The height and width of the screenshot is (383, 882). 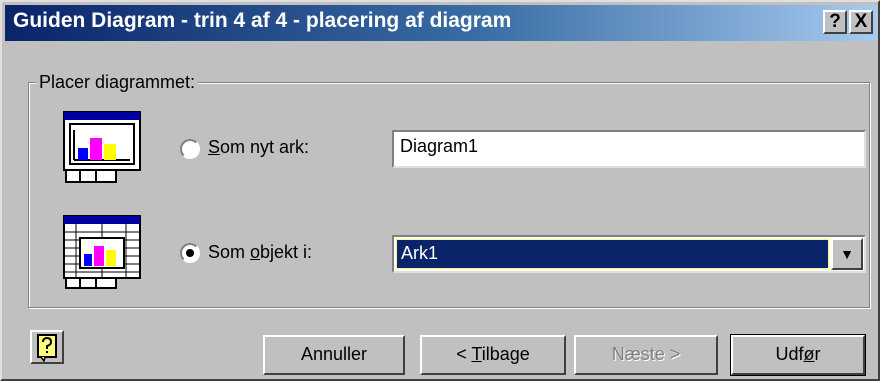 I want to click on next-button: Næste >, so click(x=646, y=355).